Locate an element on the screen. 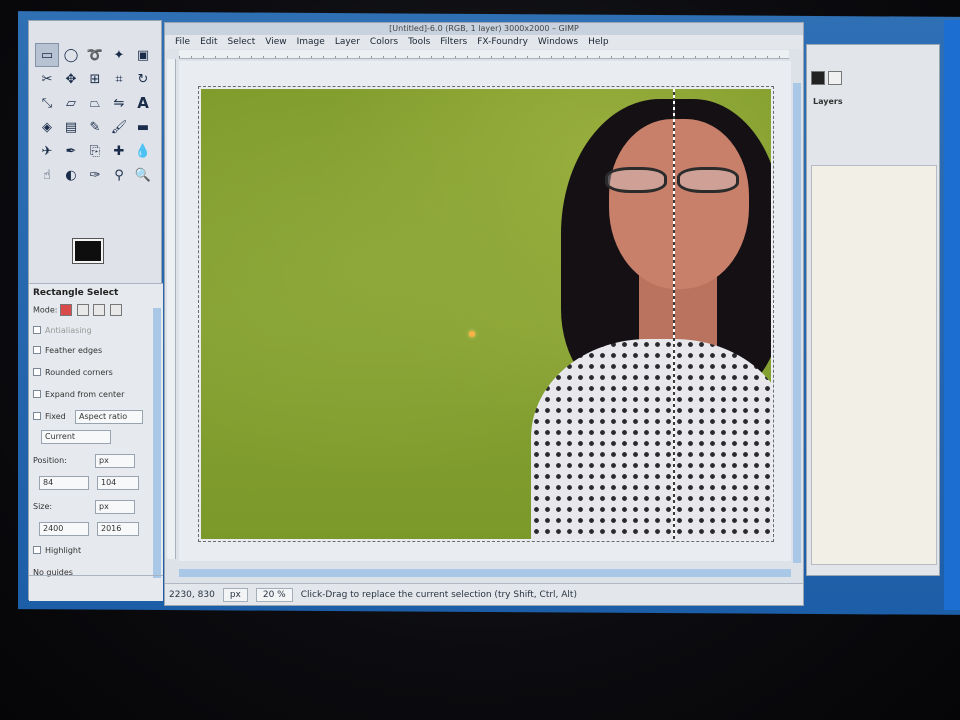 Image resolution: width=960 pixels, height=720 pixels. horizontal-scrollbar is located at coordinates (485, 573).